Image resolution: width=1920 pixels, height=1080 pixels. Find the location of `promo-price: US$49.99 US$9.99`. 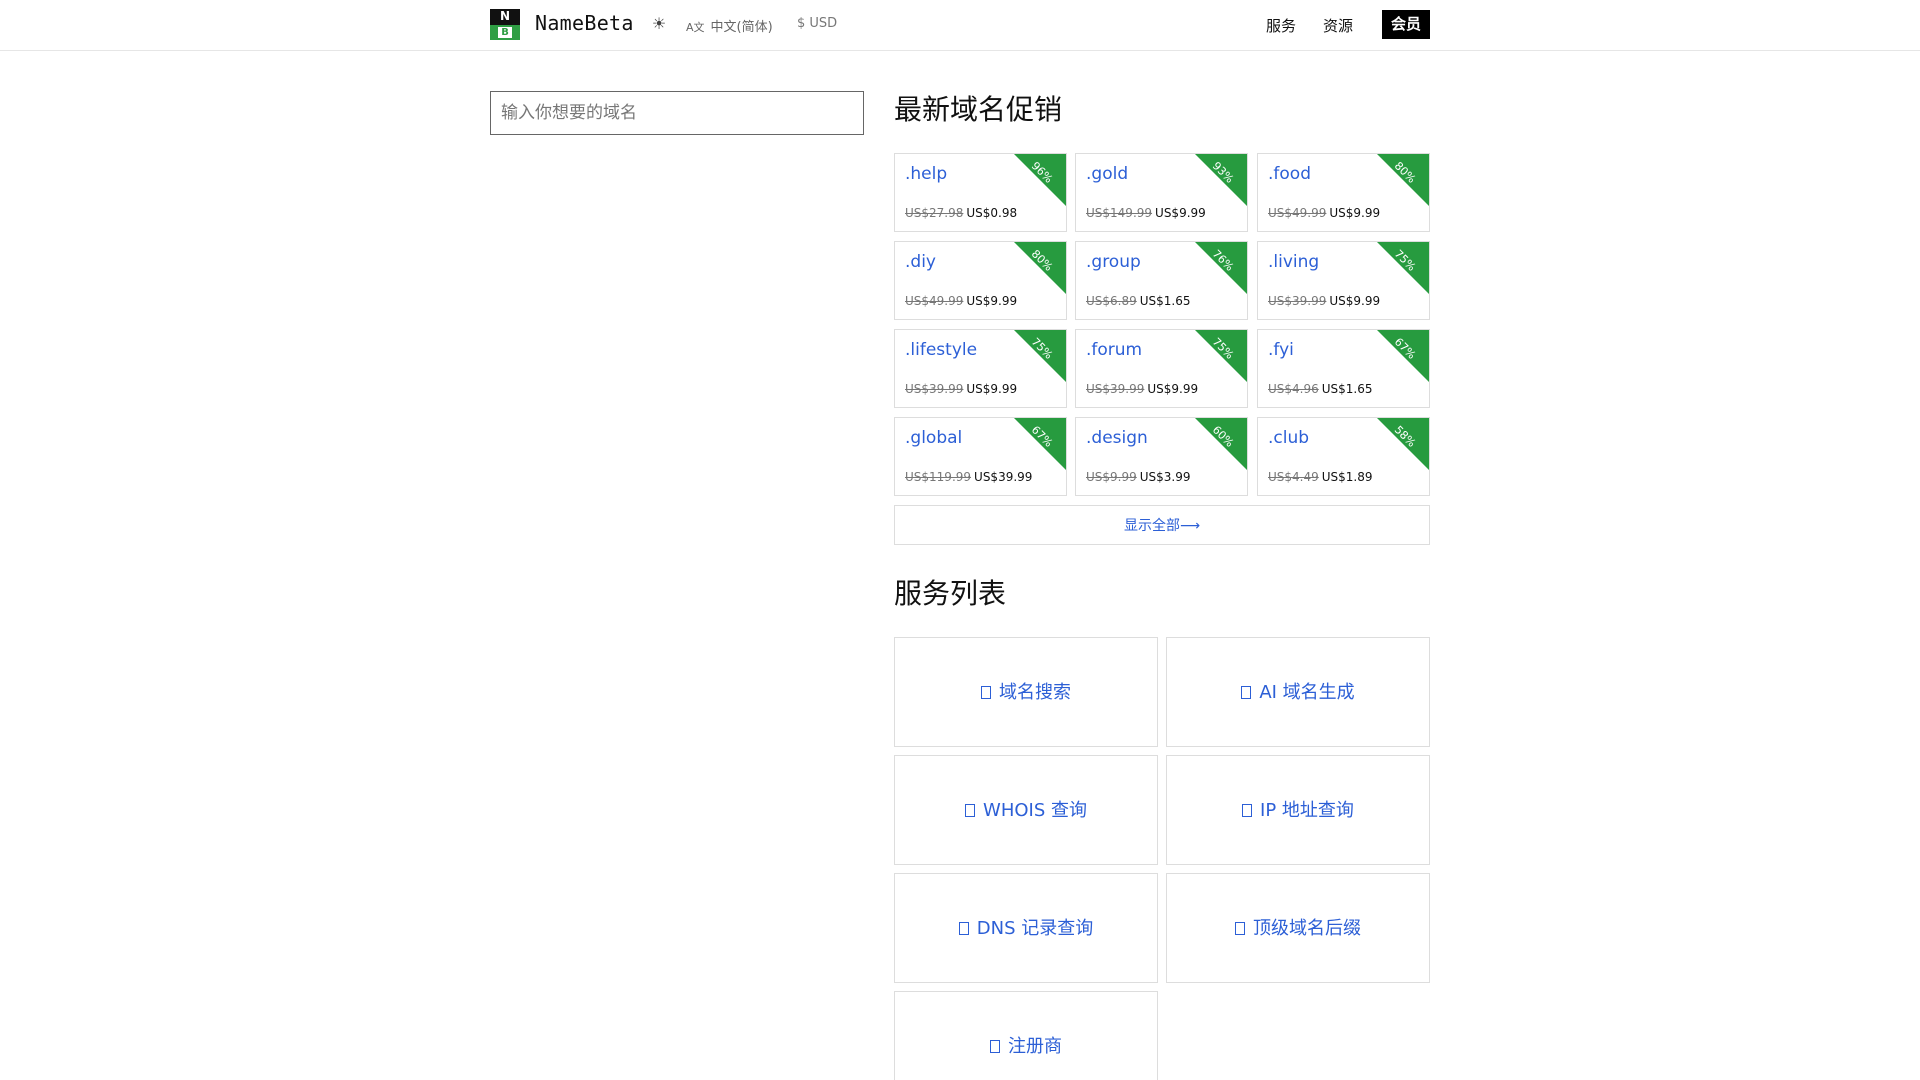

promo-price: US$49.99 US$9.99 is located at coordinates (1324, 213).